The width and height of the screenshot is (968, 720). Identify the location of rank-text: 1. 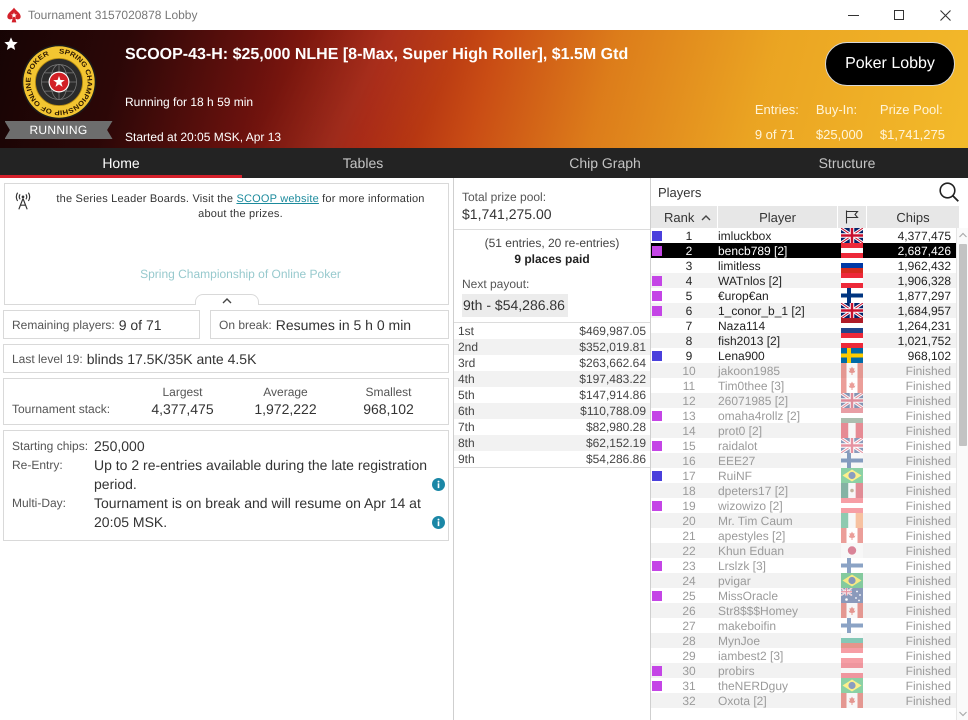
(689, 235).